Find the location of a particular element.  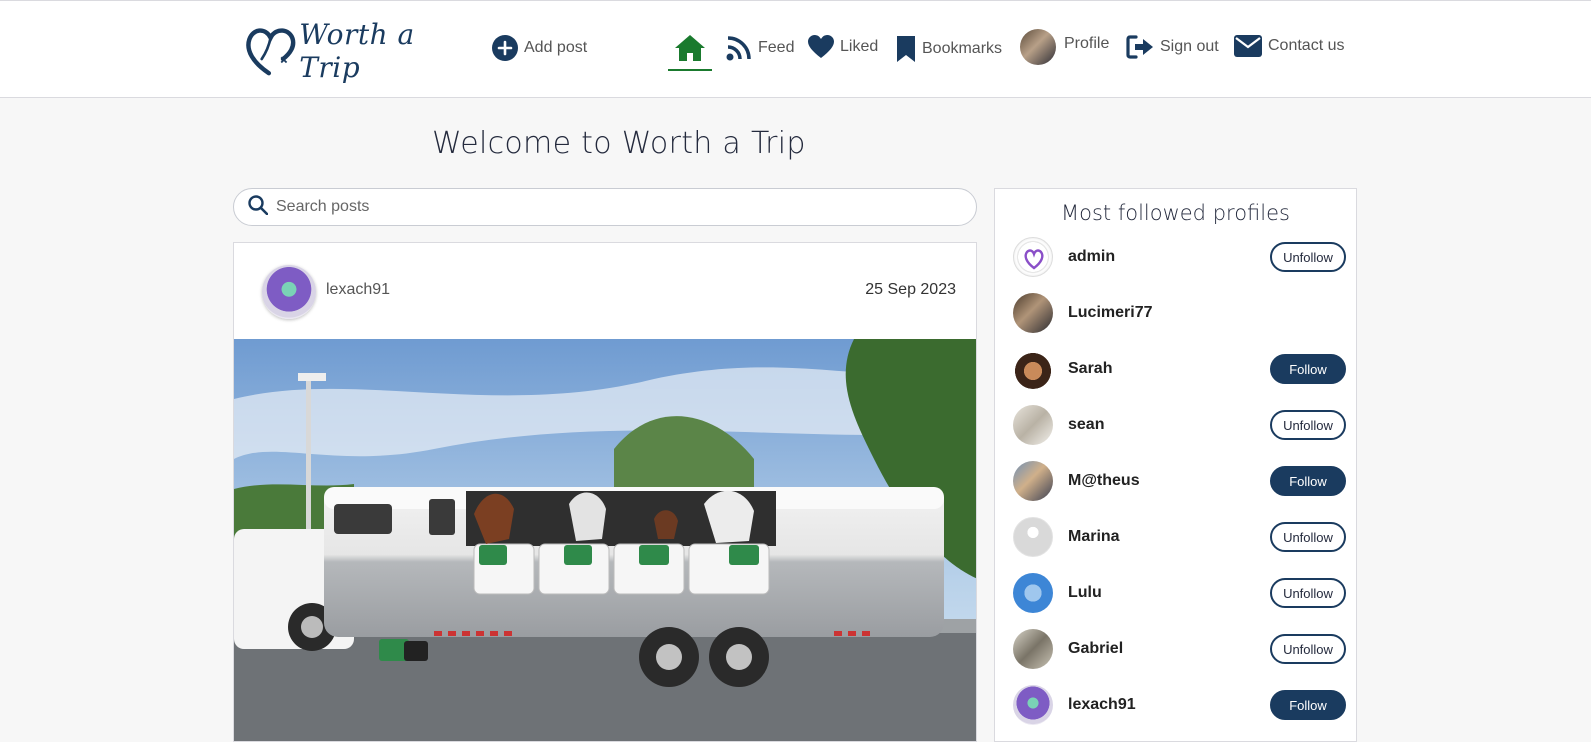

nav-add-post-label: Add post is located at coordinates (556, 47).